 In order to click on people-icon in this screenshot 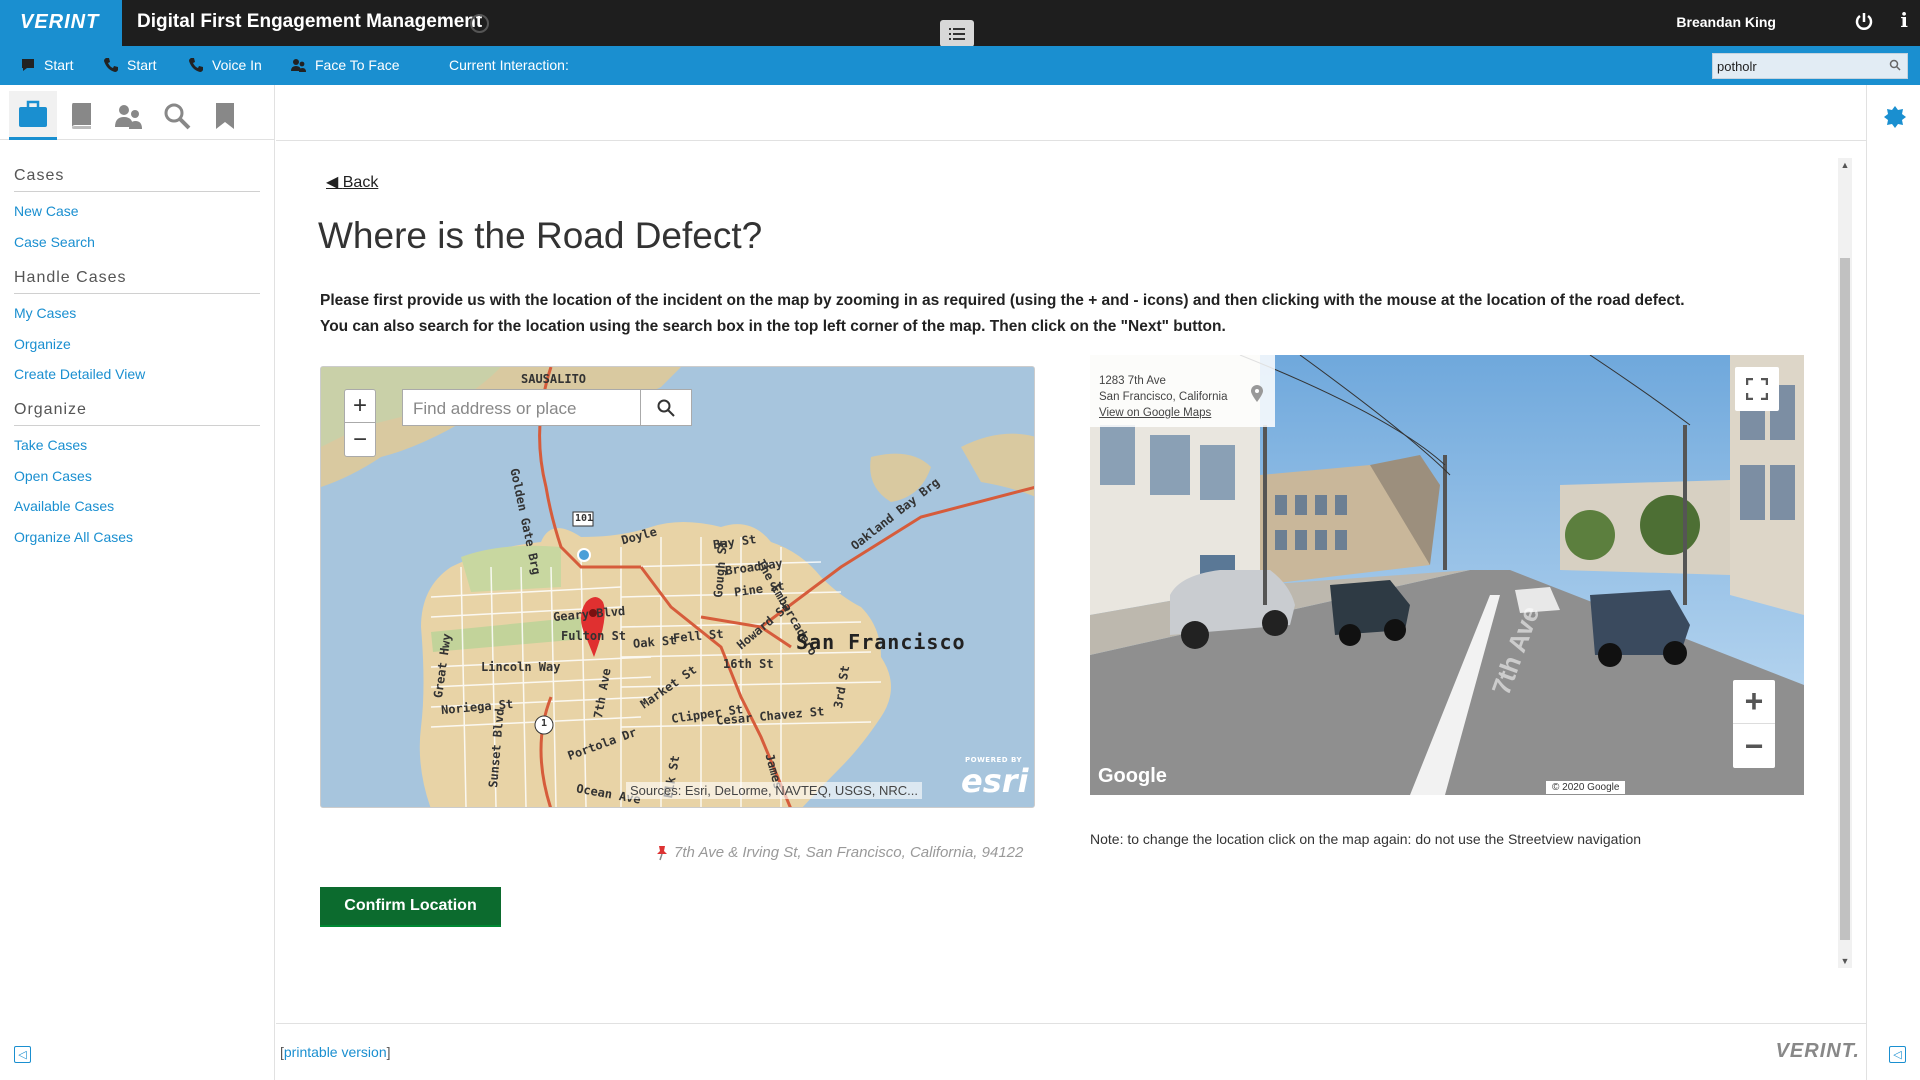, I will do `click(298, 65)`.